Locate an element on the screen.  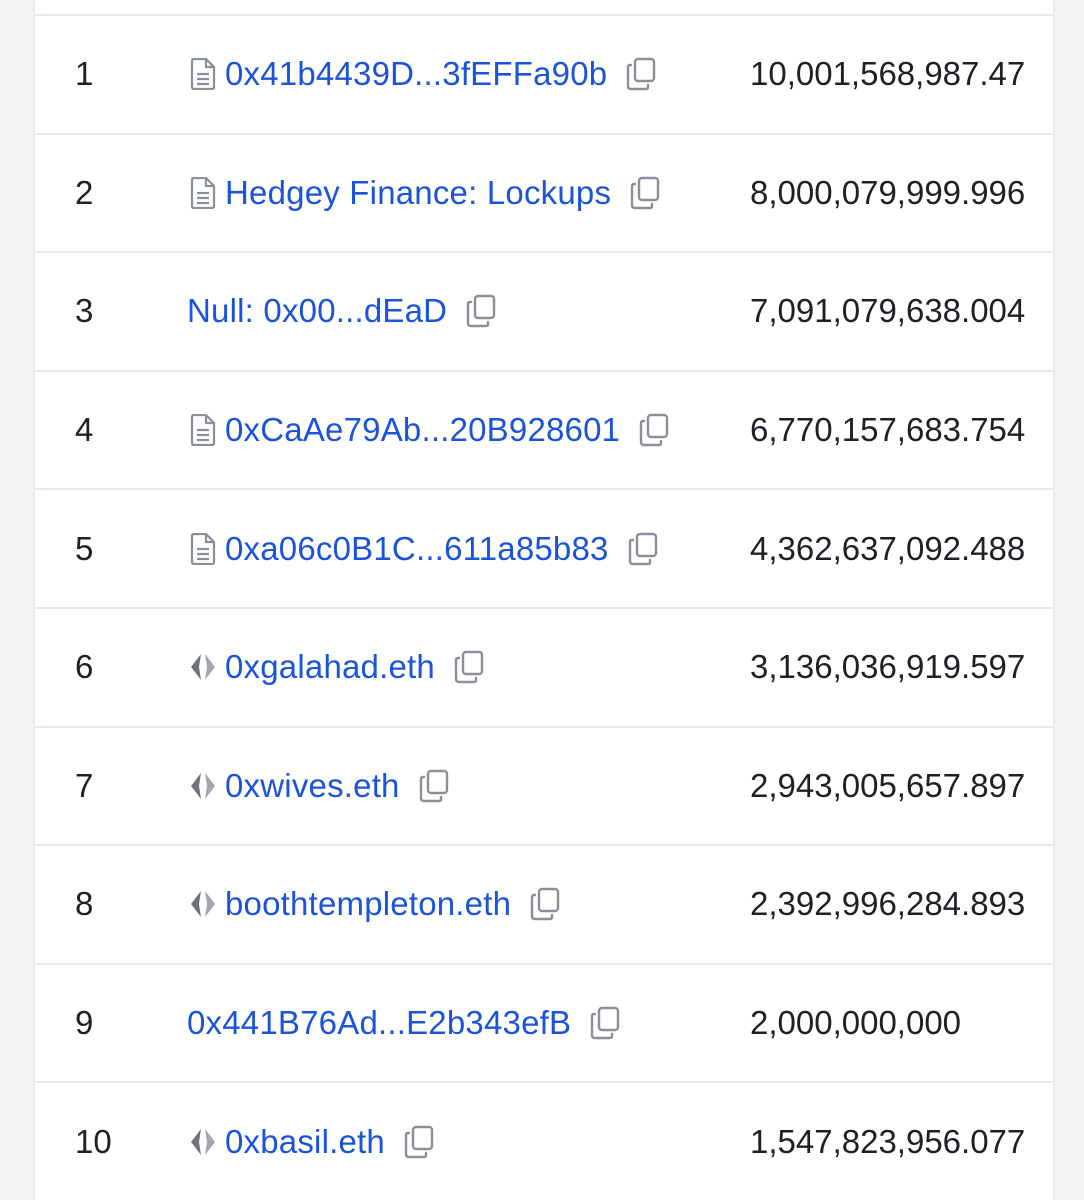
rank-cell: 4 is located at coordinates (84, 430).